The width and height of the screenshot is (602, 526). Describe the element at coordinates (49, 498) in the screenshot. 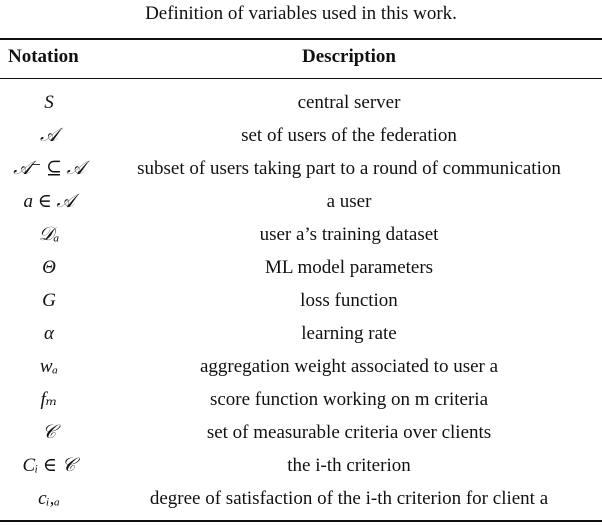

I see `notation-cell: cᵢ,ₐ` at that location.